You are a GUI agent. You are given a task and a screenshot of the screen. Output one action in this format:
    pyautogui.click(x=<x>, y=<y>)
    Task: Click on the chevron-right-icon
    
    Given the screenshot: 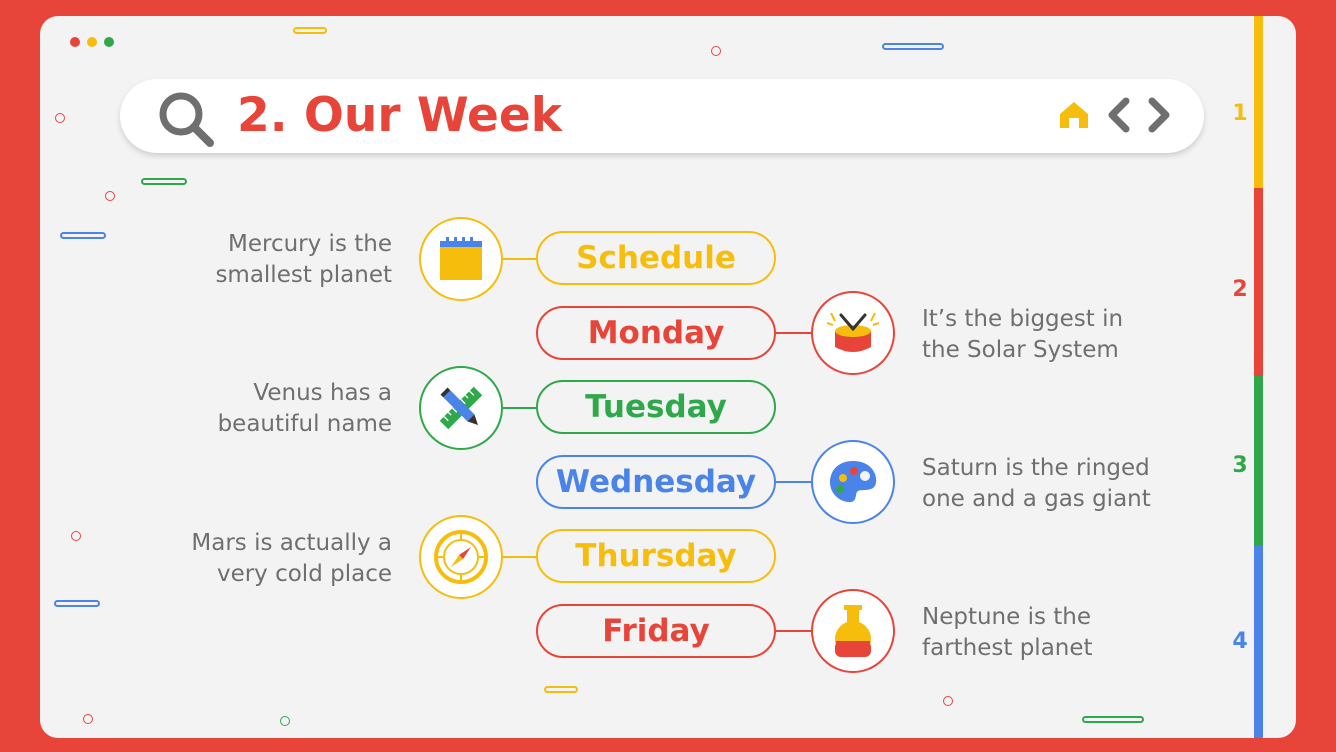 What is the action you would take?
    pyautogui.click(x=1159, y=115)
    